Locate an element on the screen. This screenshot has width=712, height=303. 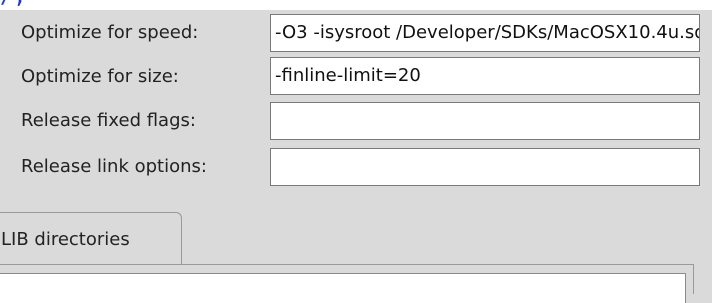
tab-lib-directories: LIB directories is located at coordinates (91, 238).